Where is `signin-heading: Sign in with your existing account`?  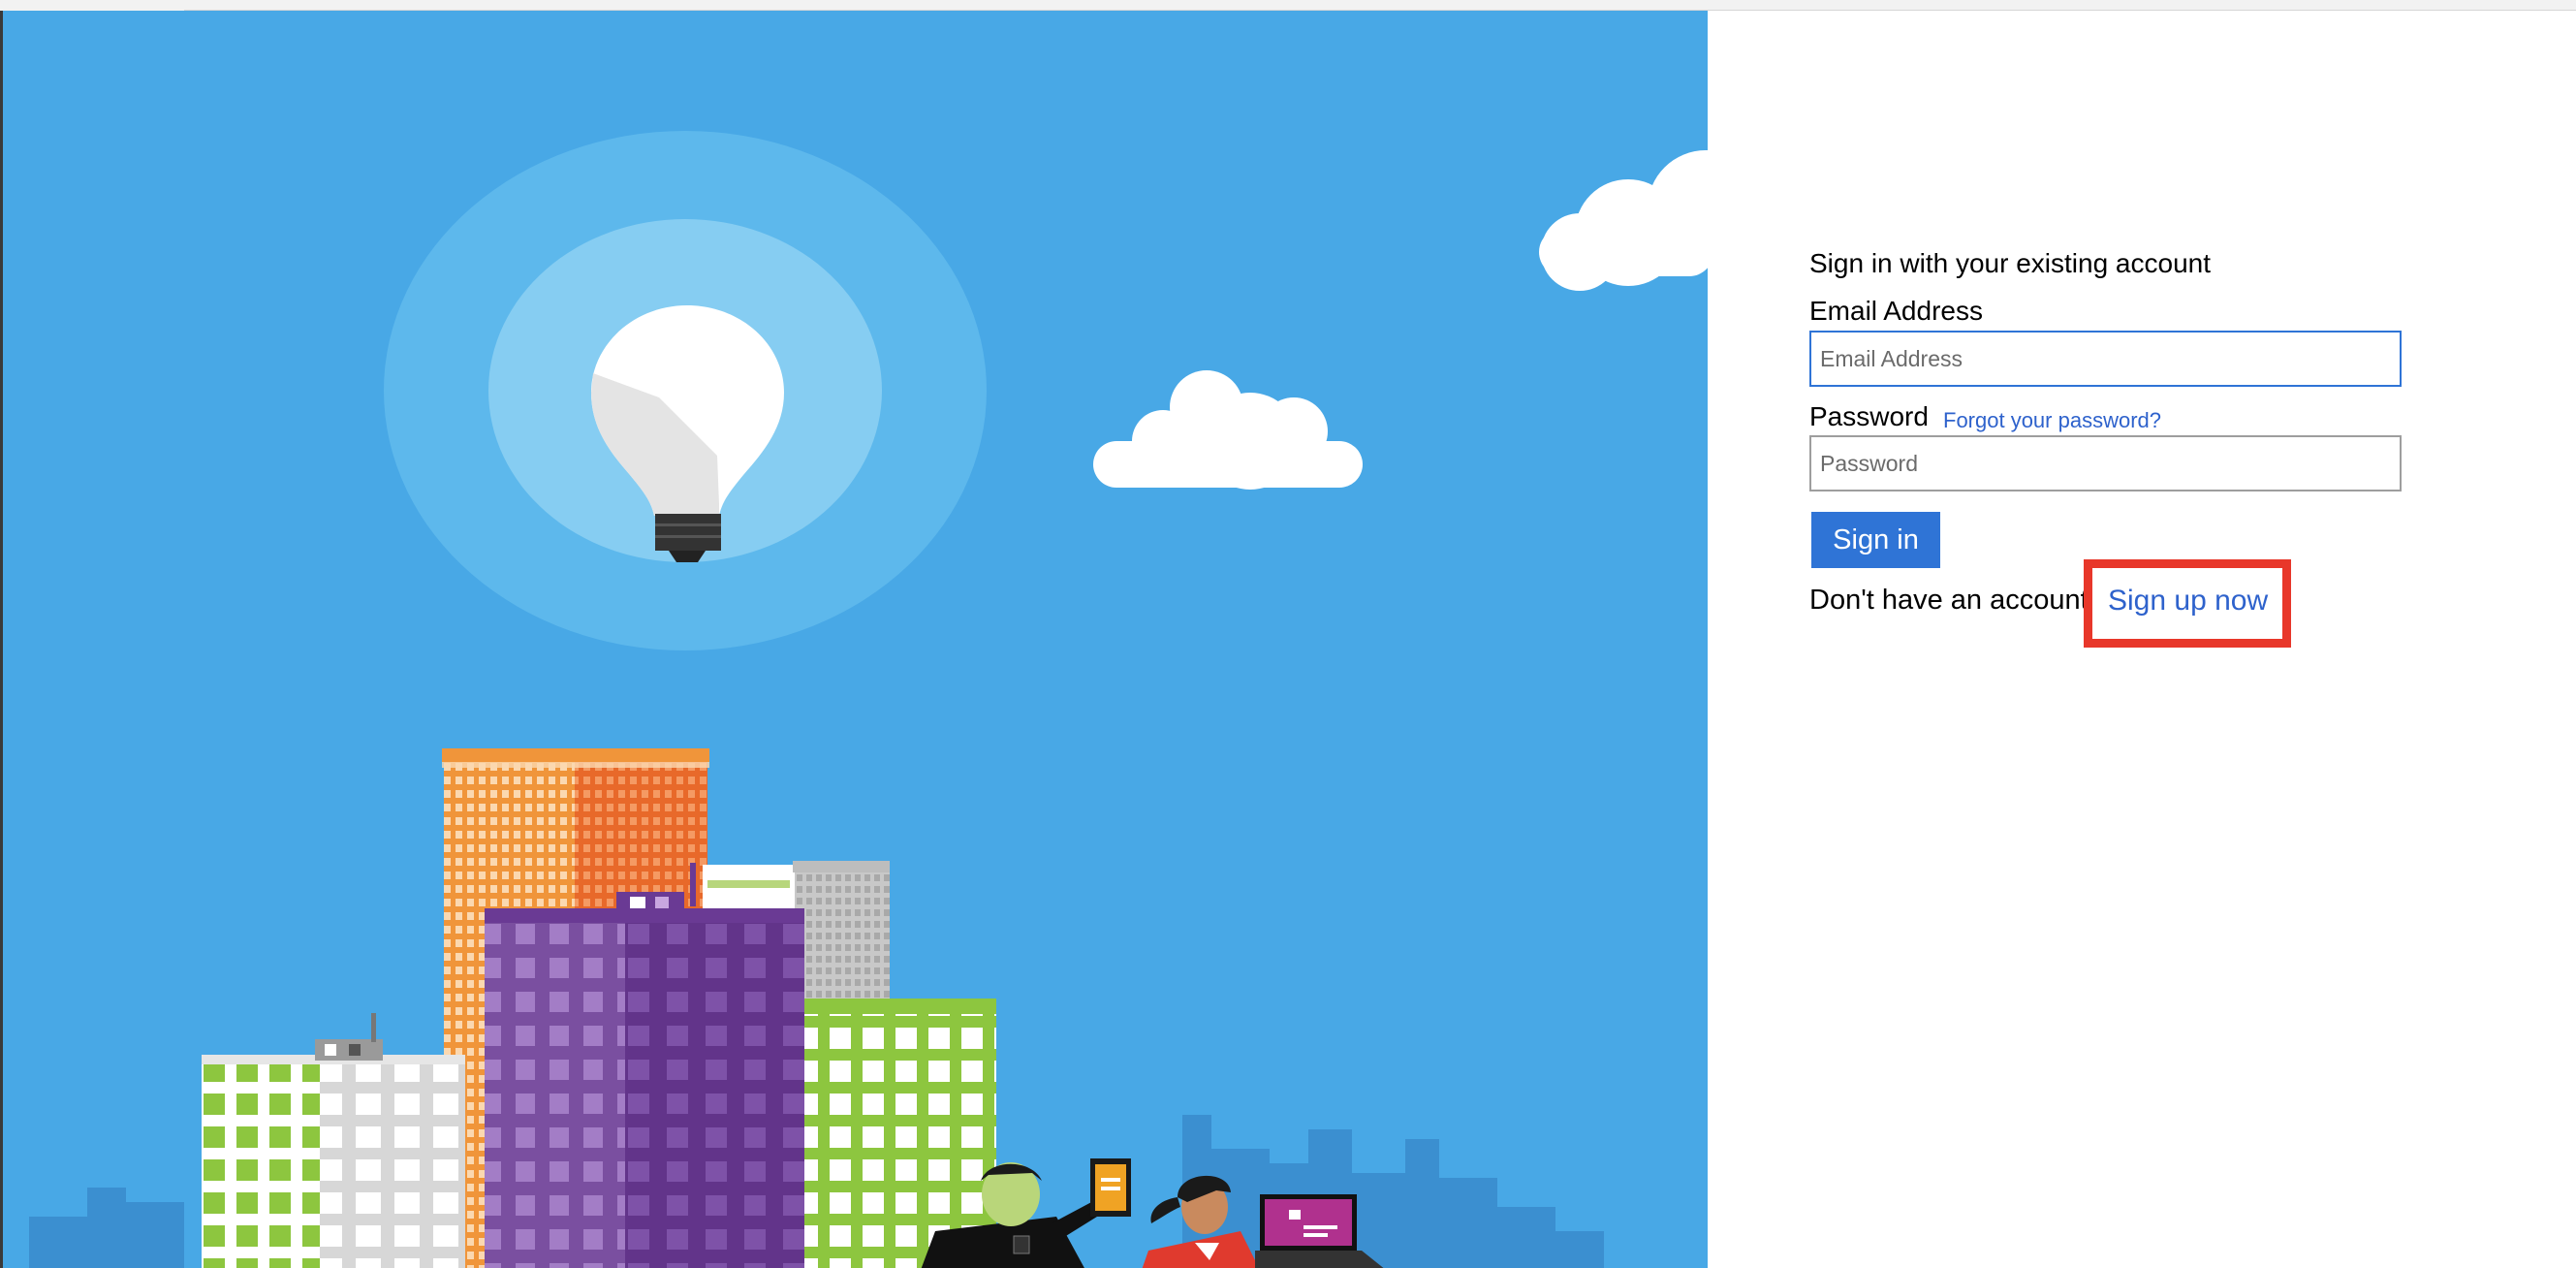
signin-heading: Sign in with your existing account is located at coordinates (2010, 263).